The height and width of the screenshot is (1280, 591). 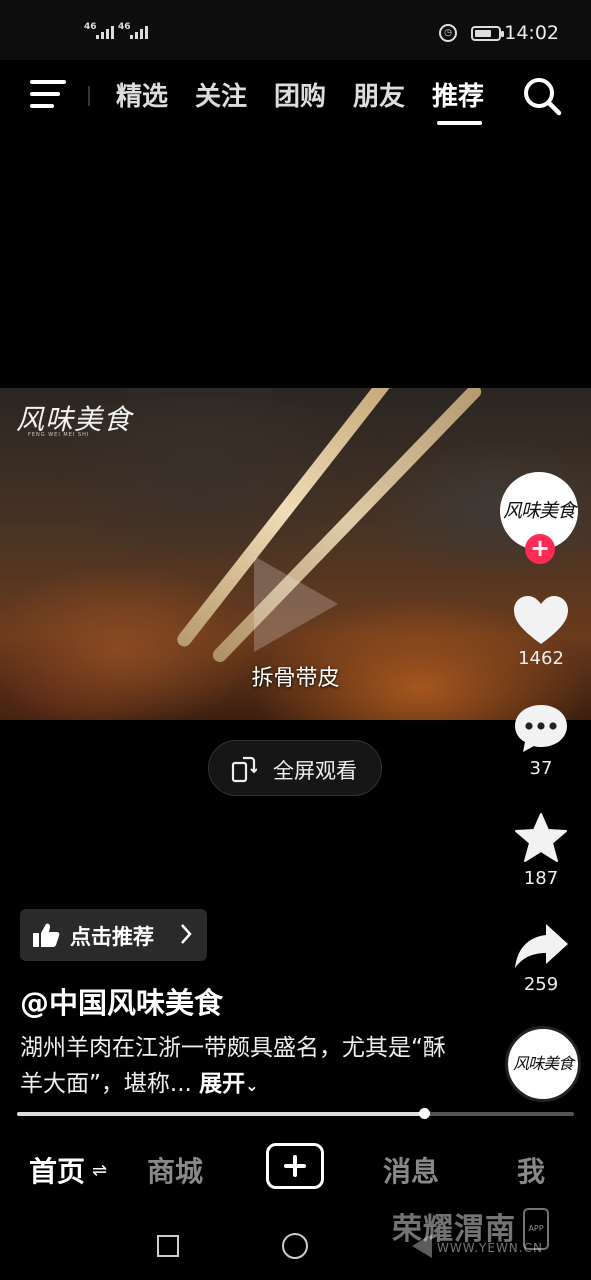 What do you see at coordinates (57, 1170) in the screenshot?
I see `nav-home: 首页` at bounding box center [57, 1170].